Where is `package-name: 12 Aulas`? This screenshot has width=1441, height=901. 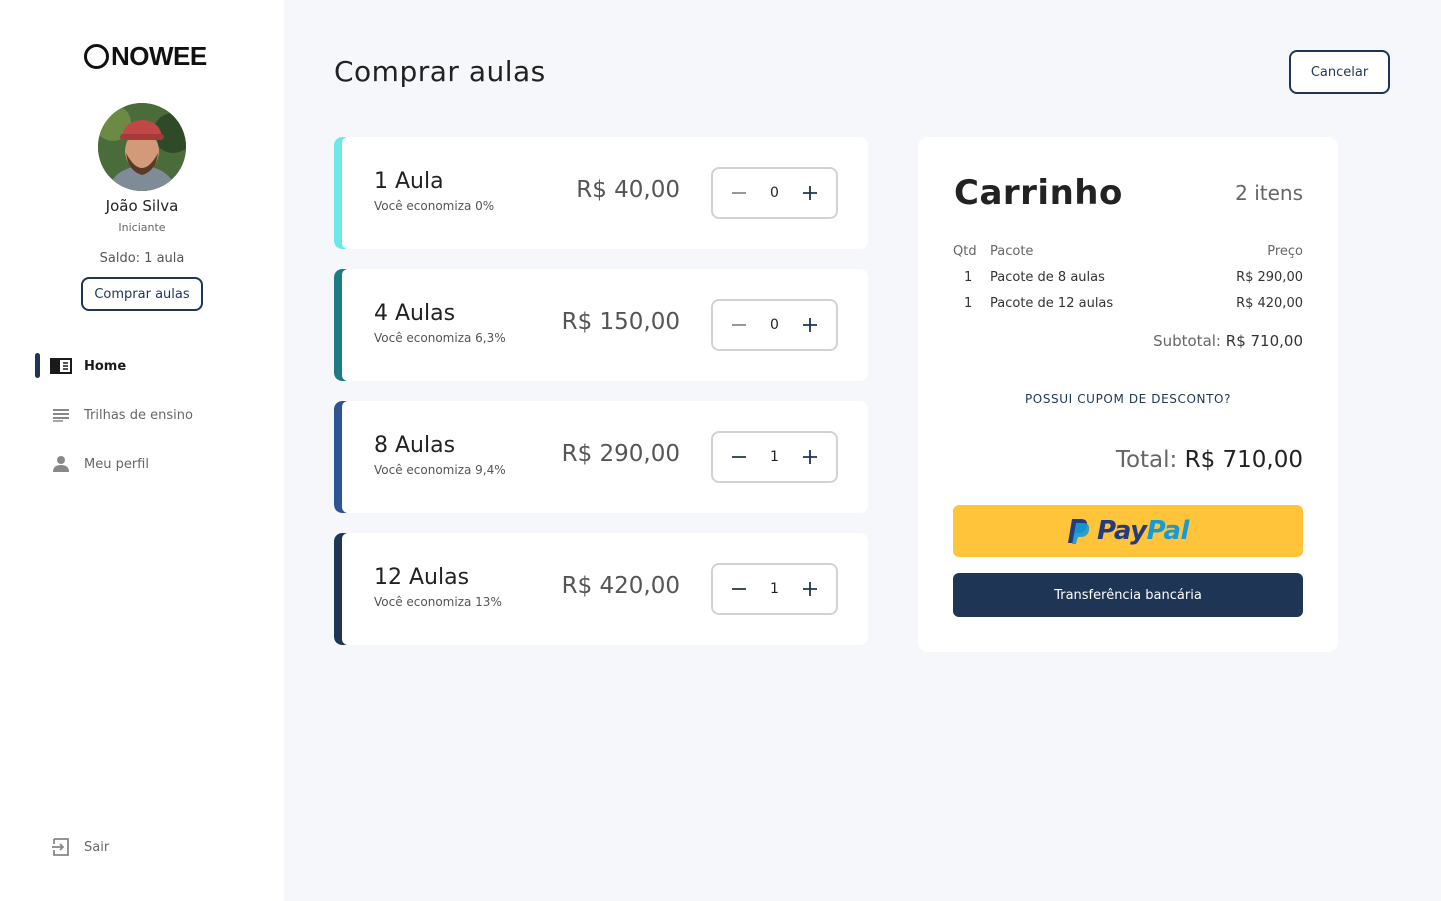
package-name: 12 Aulas is located at coordinates (422, 577).